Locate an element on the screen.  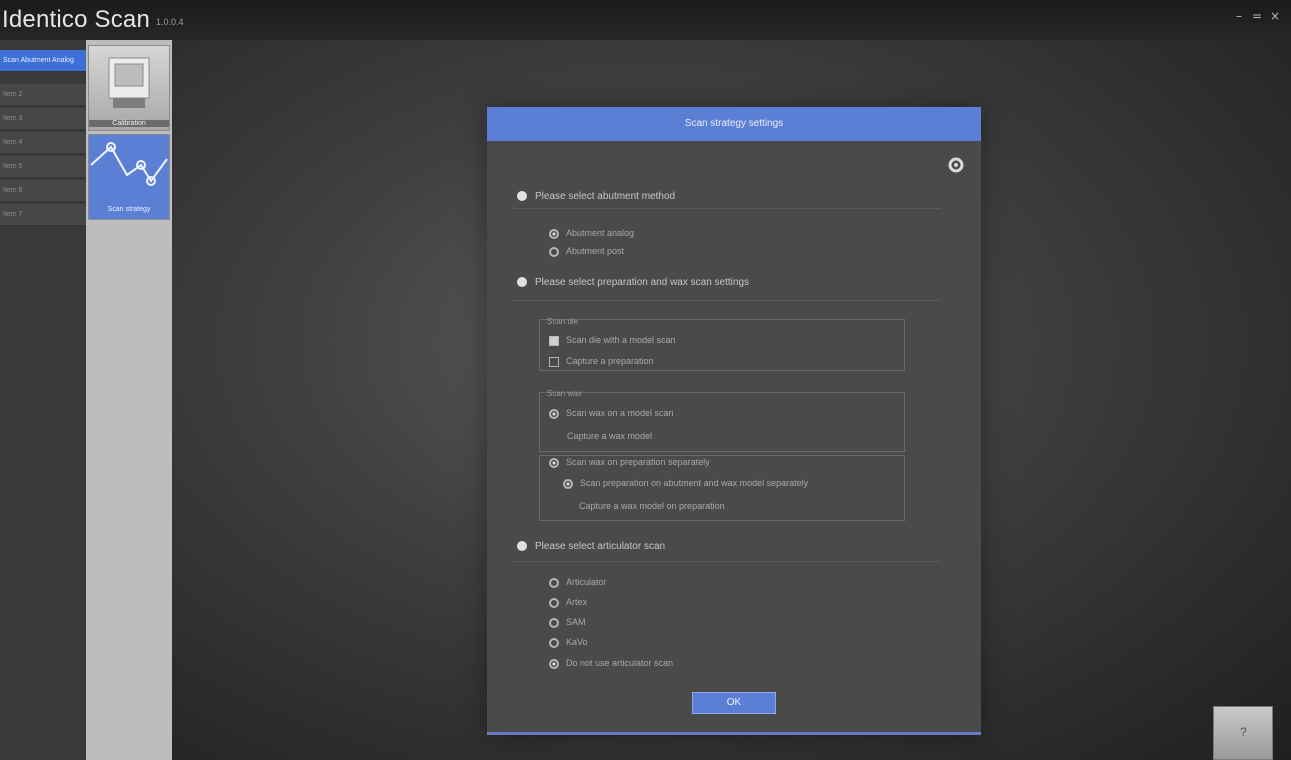
help-icon: ? is located at coordinates (1243, 732).